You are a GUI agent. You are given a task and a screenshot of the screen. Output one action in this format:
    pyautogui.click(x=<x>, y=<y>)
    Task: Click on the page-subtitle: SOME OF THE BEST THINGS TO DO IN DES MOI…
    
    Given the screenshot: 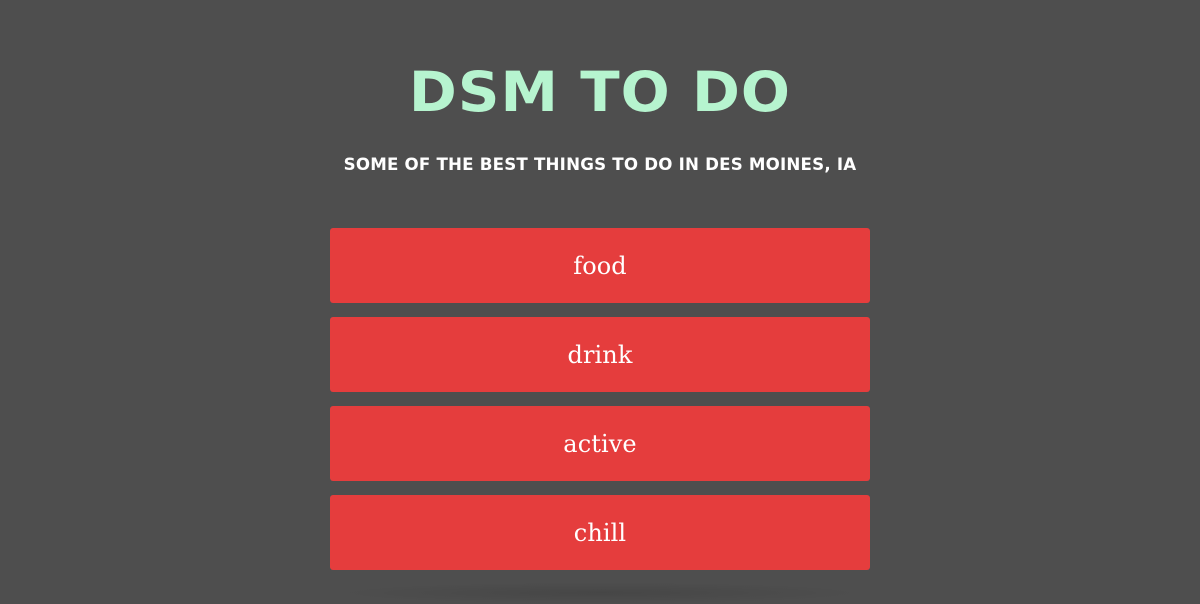 What is the action you would take?
    pyautogui.click(x=600, y=165)
    